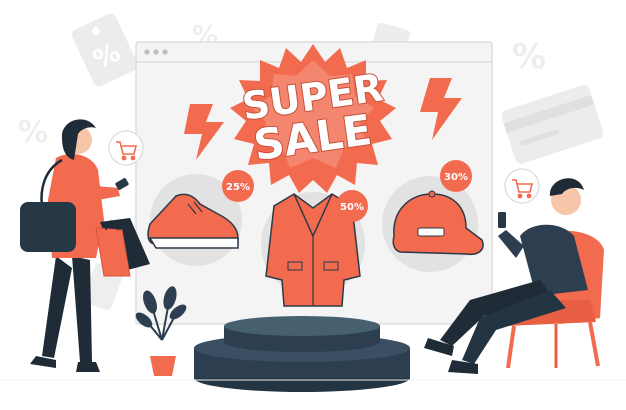  Describe the element at coordinates (33, 132) in the screenshot. I see `bg-percent-left: %` at that location.